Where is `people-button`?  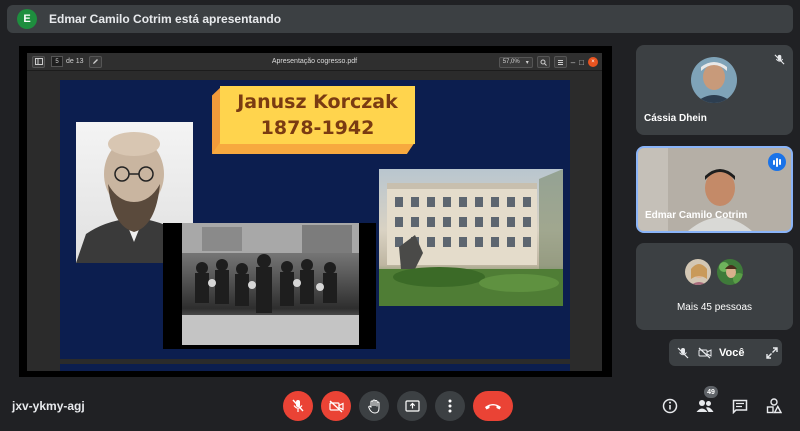 people-button is located at coordinates (705, 406).